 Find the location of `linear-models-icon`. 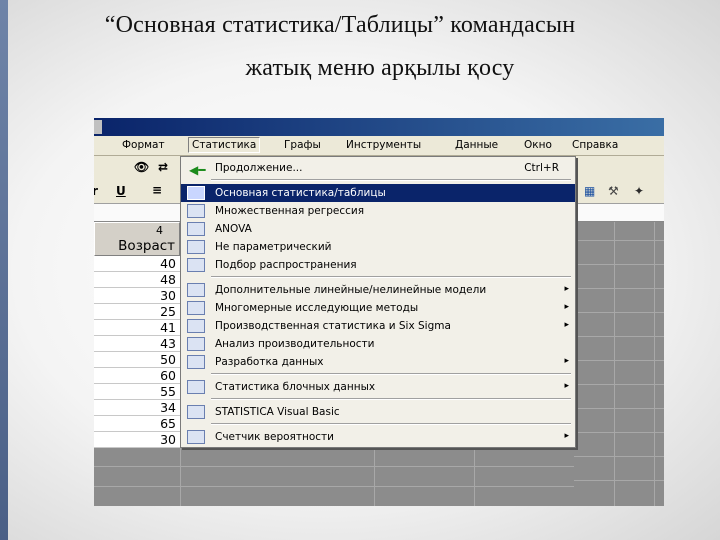

linear-models-icon is located at coordinates (196, 290).